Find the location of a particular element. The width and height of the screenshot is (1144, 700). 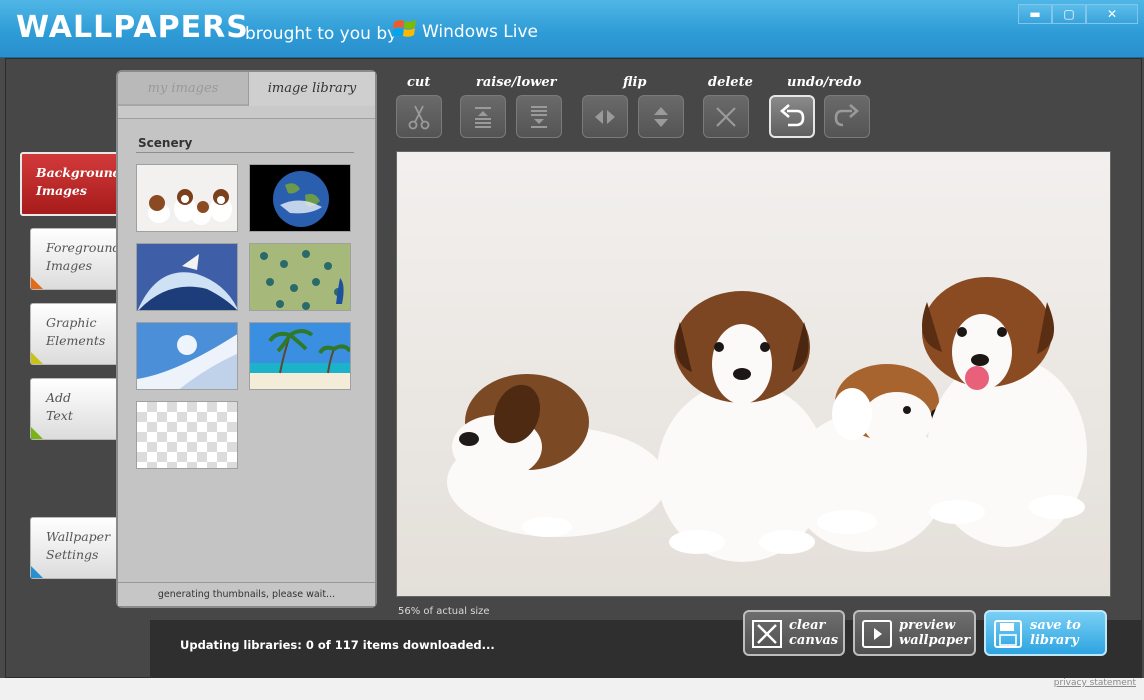

category-heading: Scenery is located at coordinates (165, 143).